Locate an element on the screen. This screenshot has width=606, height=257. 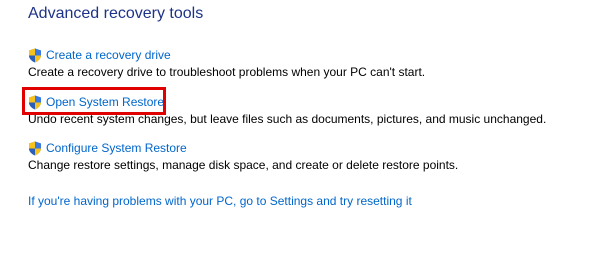
section-title: Advanced recovery tools is located at coordinates (116, 13).